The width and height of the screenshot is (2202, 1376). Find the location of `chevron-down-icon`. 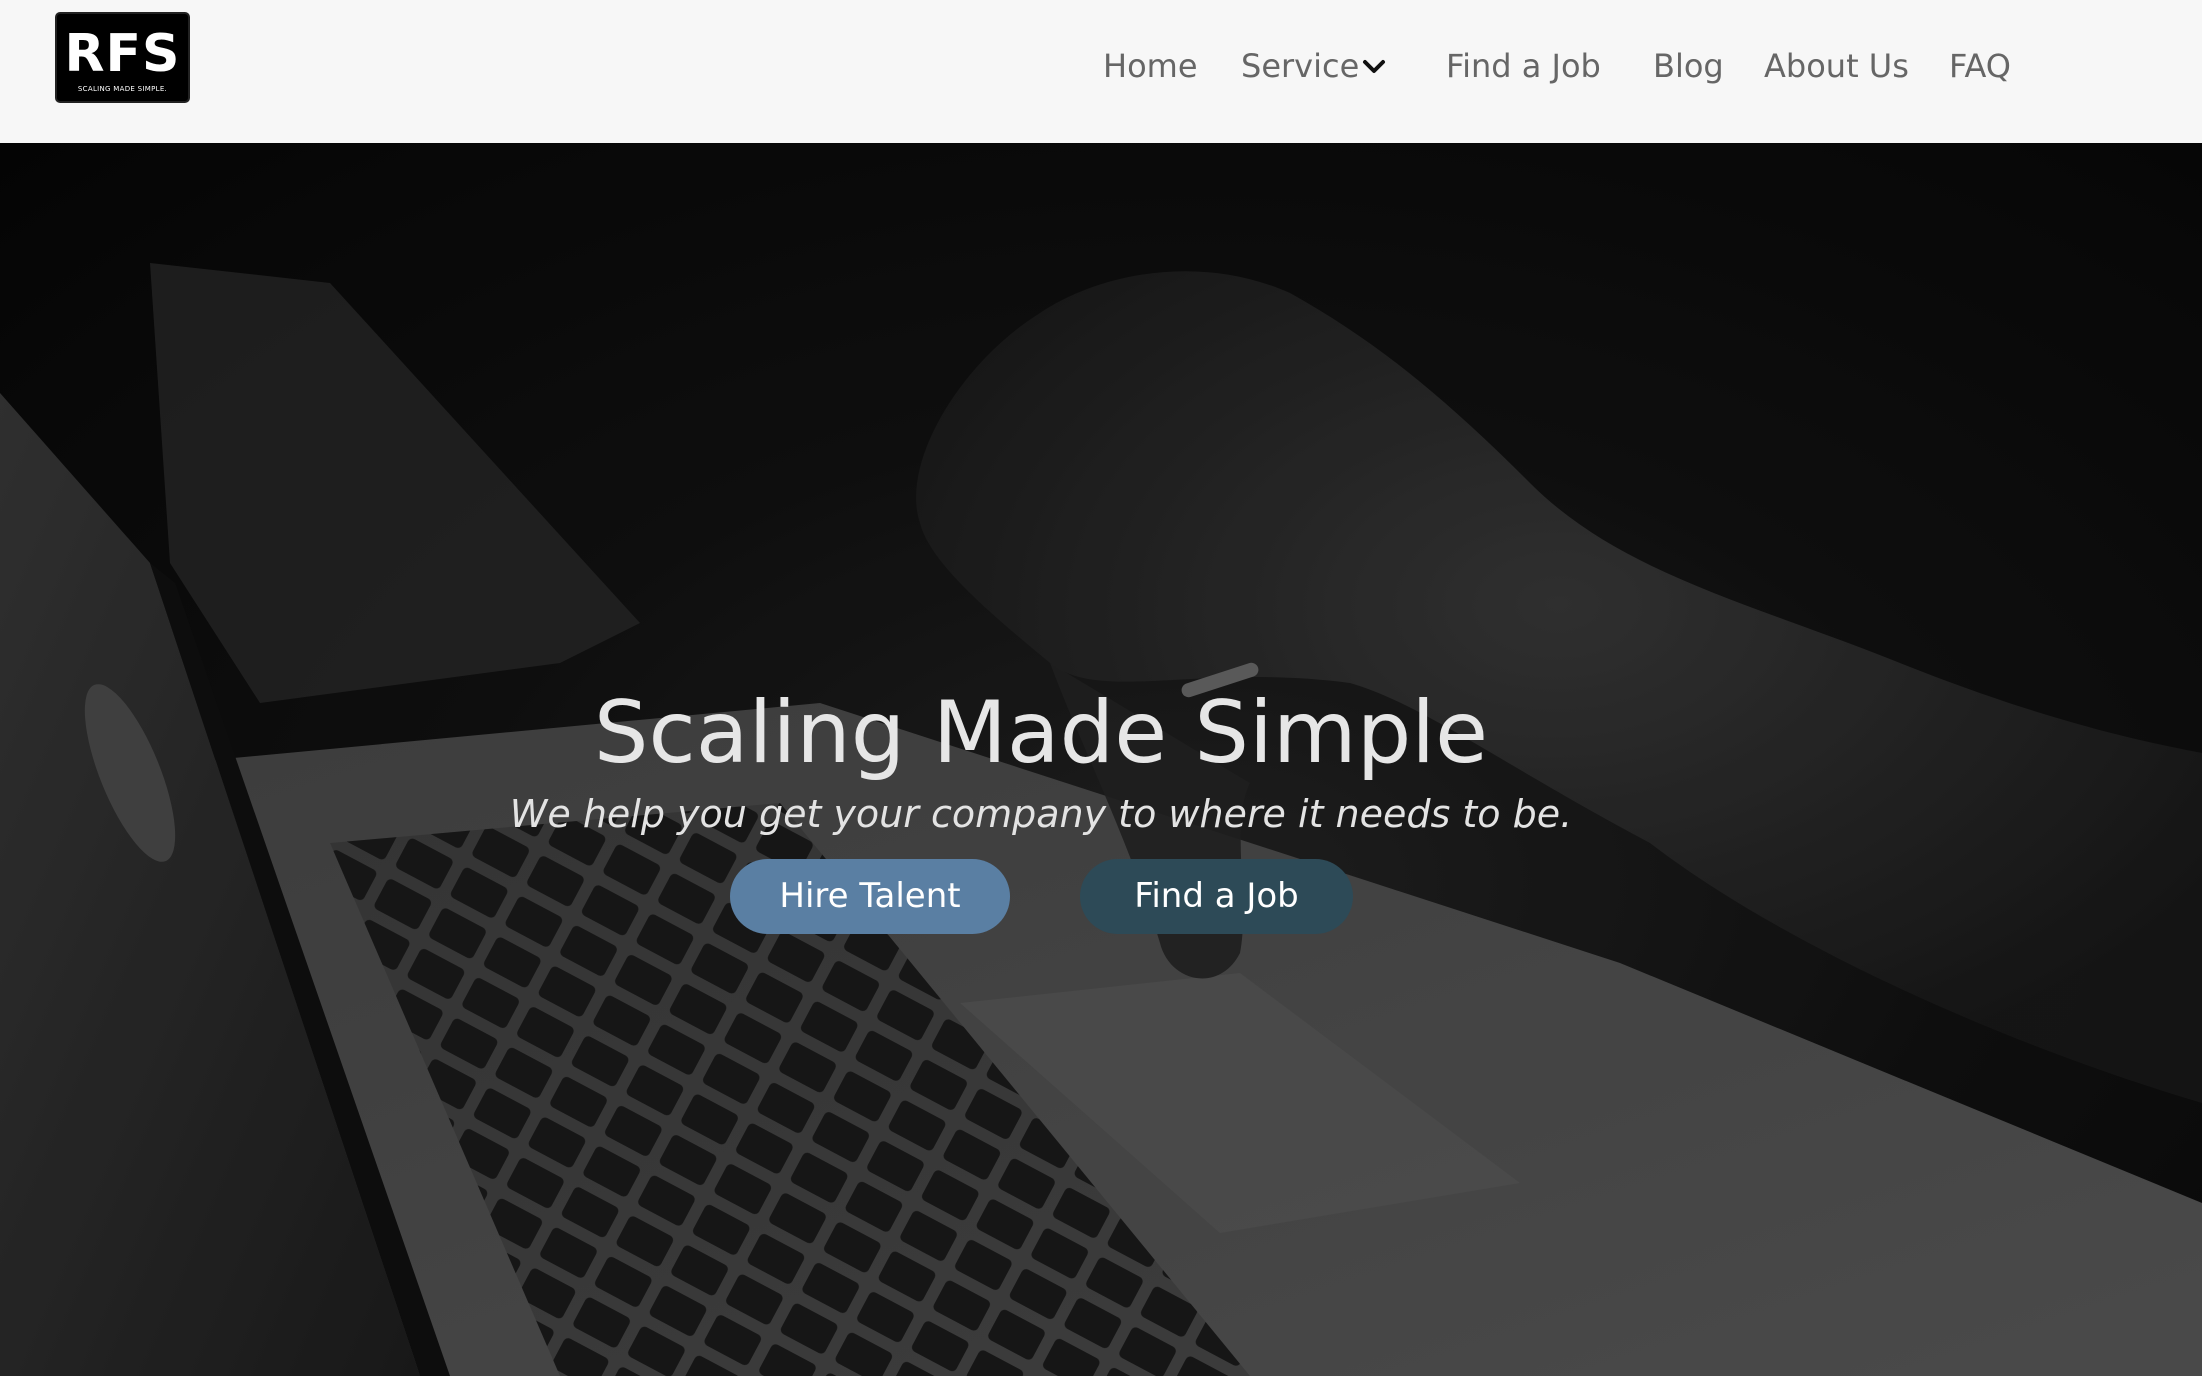

chevron-down-icon is located at coordinates (1374, 67).